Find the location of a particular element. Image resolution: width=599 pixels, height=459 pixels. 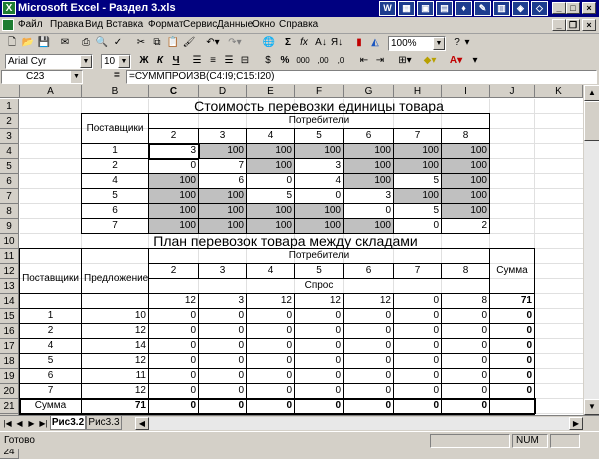

undo-icon: ↶▾ is located at coordinates (213, 43).